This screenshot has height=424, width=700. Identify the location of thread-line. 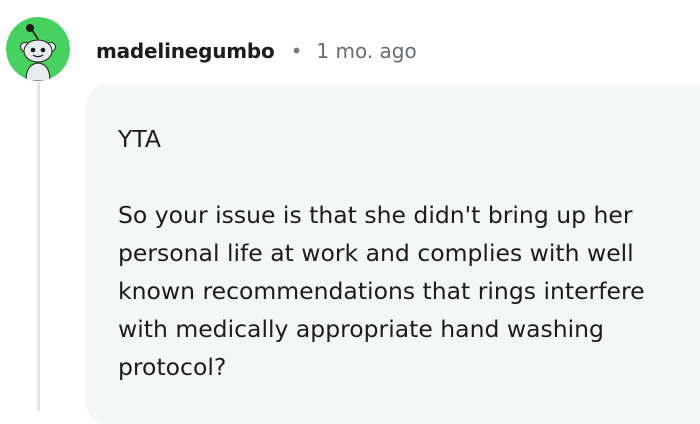
(38, 246).